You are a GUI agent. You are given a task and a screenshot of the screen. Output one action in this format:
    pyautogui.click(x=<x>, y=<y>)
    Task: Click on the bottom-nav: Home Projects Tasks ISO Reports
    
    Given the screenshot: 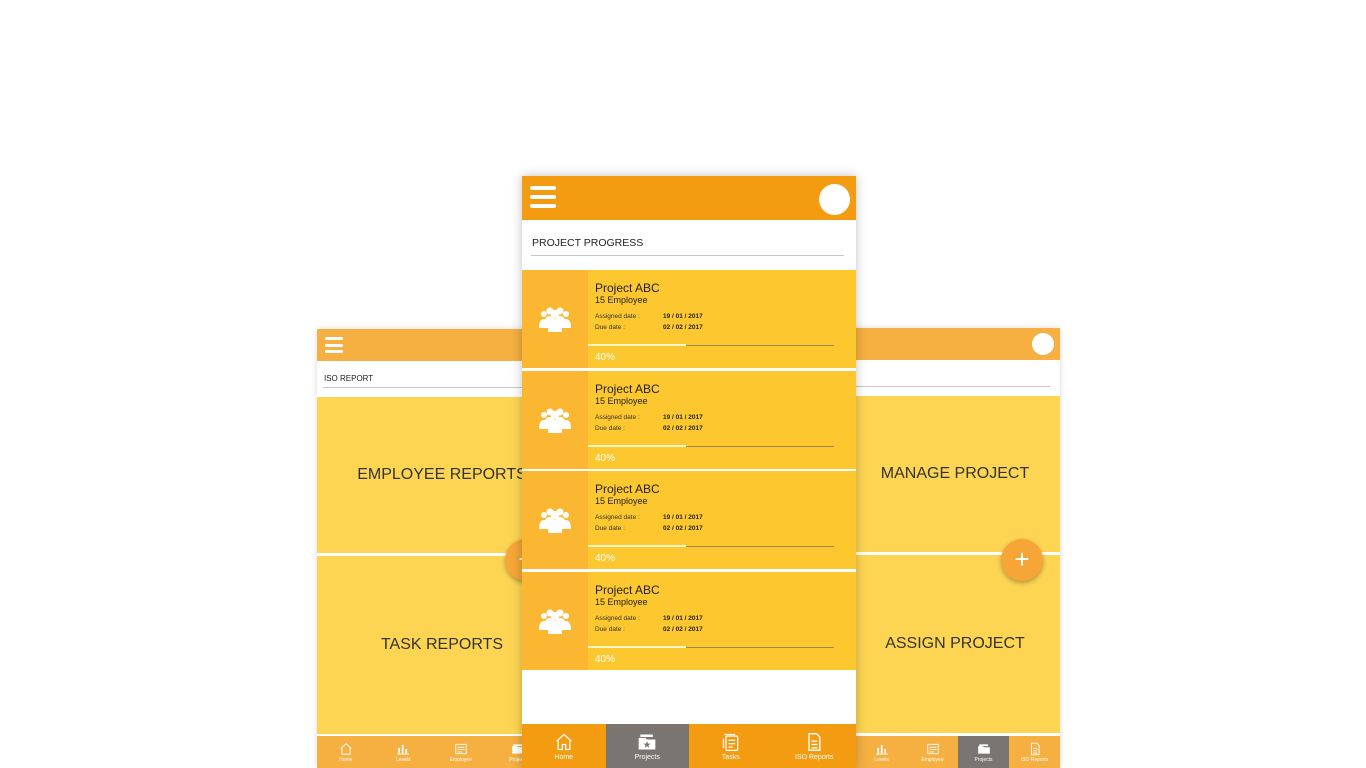 What is the action you would take?
    pyautogui.click(x=689, y=746)
    